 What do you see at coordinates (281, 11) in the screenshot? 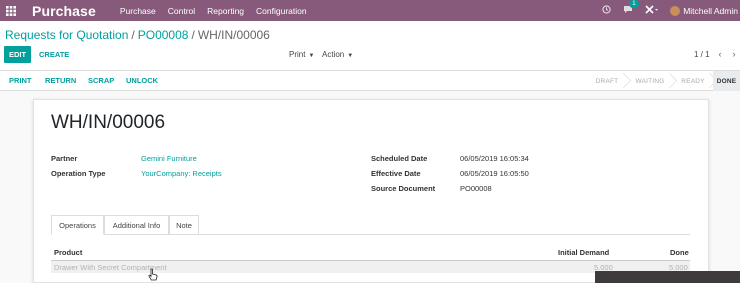
I see `menu-configuration: Configuration` at bounding box center [281, 11].